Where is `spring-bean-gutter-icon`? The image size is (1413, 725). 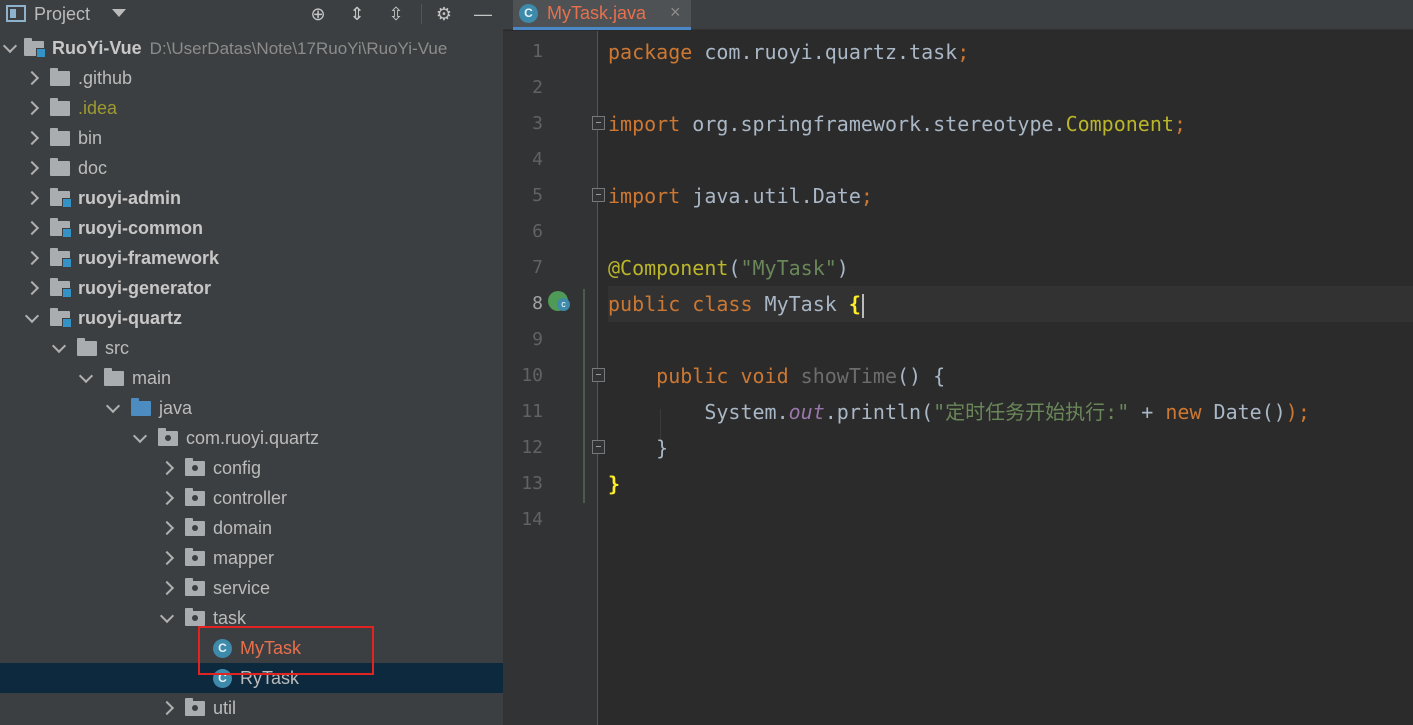 spring-bean-gutter-icon is located at coordinates (559, 301).